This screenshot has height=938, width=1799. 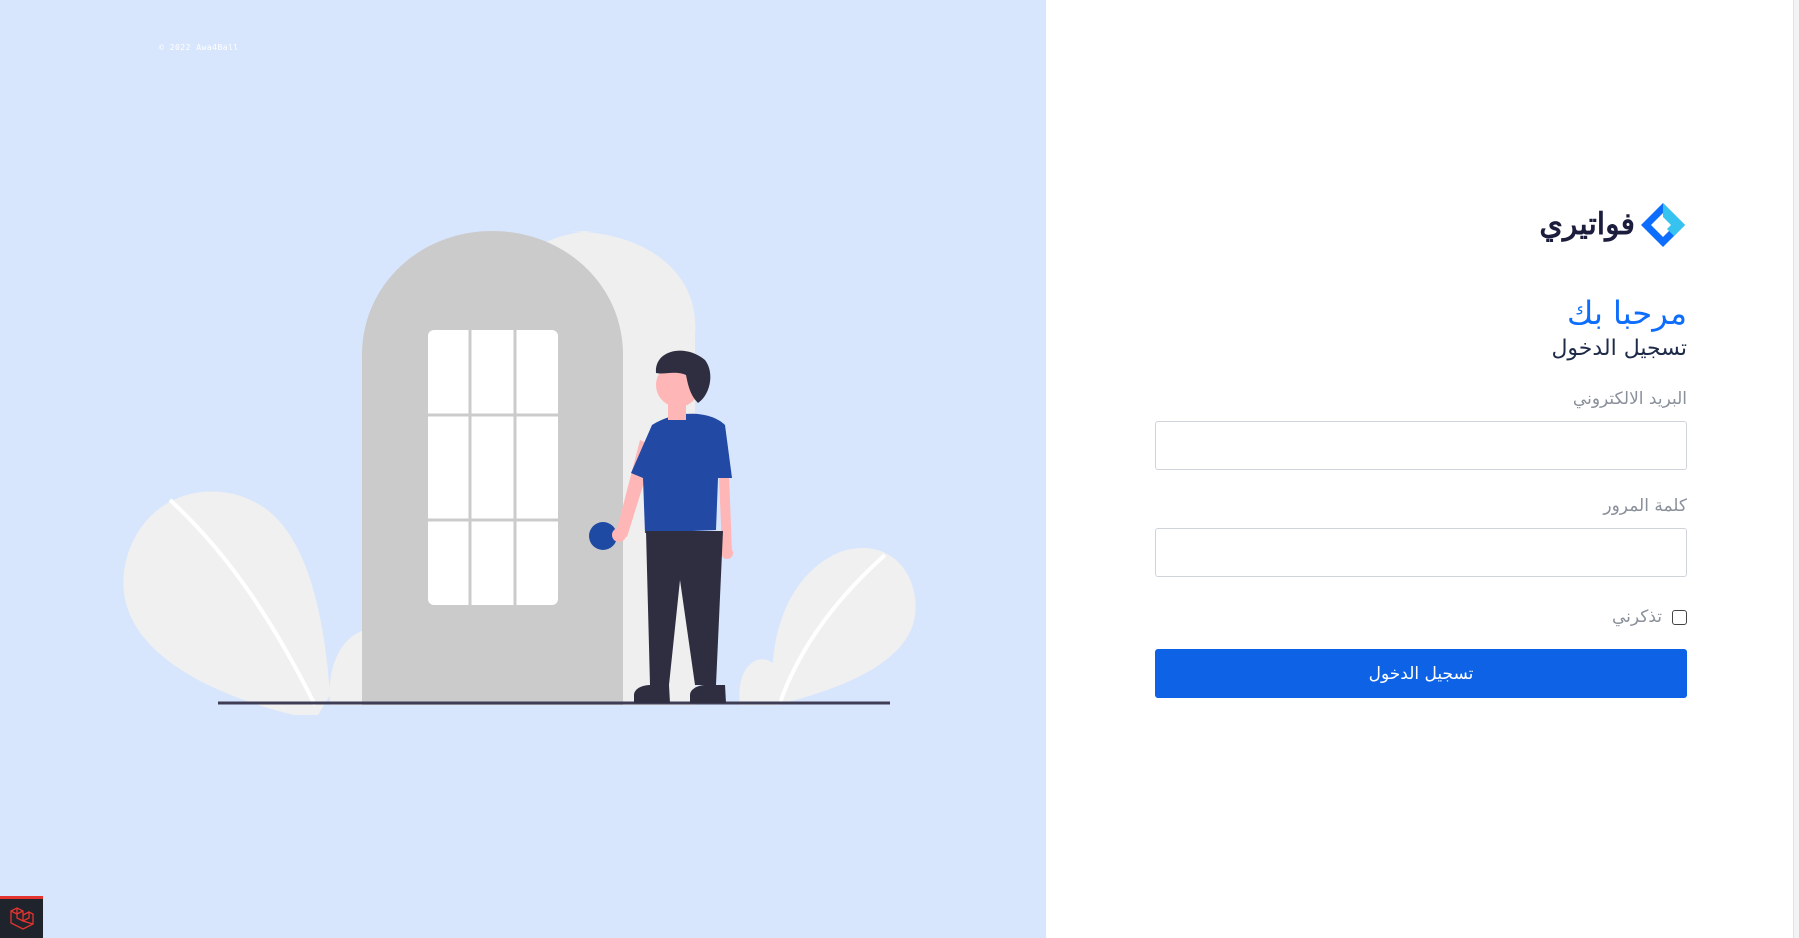 What do you see at coordinates (1626, 313) in the screenshot?
I see `welcome-title: مرحبا بك` at bounding box center [1626, 313].